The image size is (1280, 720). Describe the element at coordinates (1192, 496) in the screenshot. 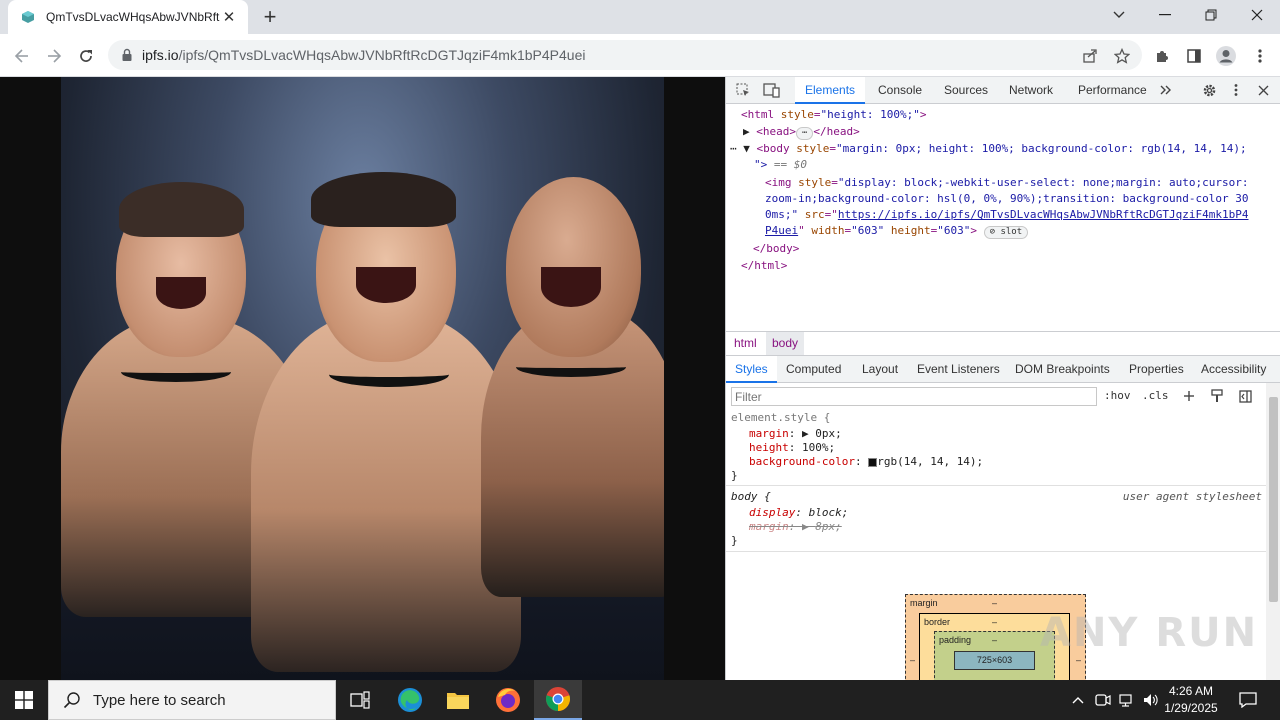

I see `ua-stylesheet-label: user agent stylesheet` at that location.